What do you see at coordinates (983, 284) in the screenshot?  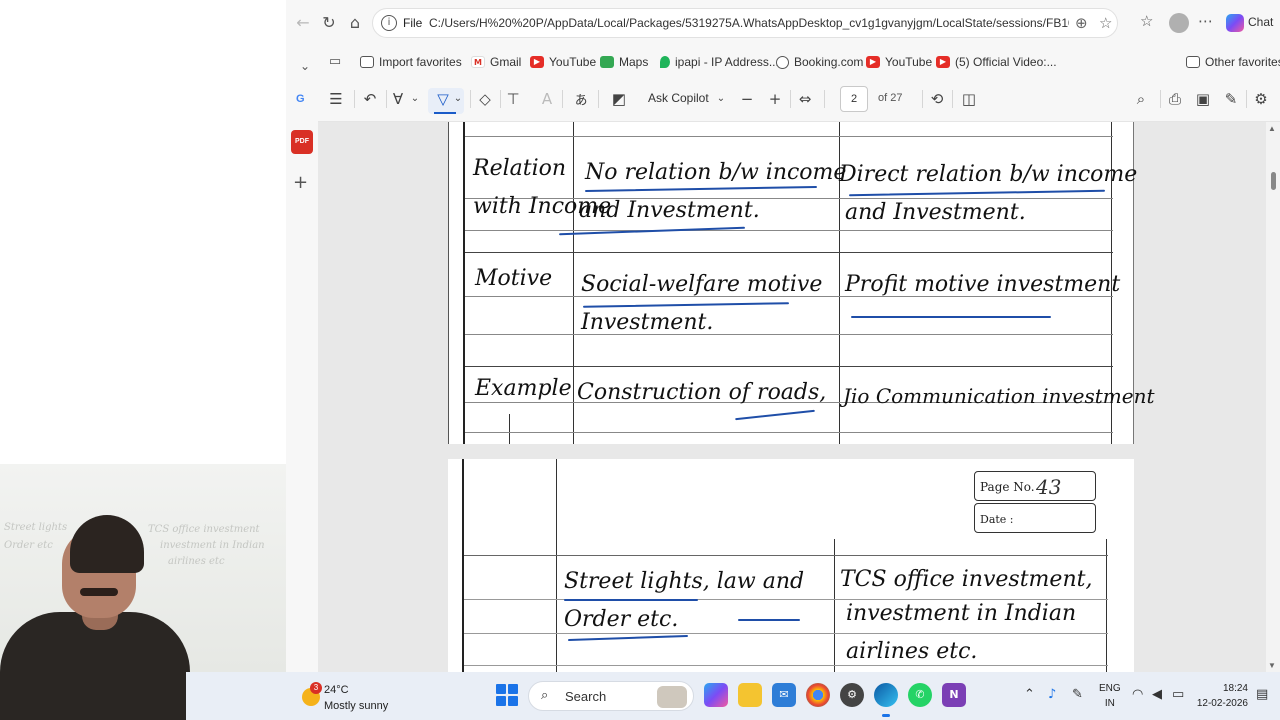 I see `cell-text: Profit motive investment` at bounding box center [983, 284].